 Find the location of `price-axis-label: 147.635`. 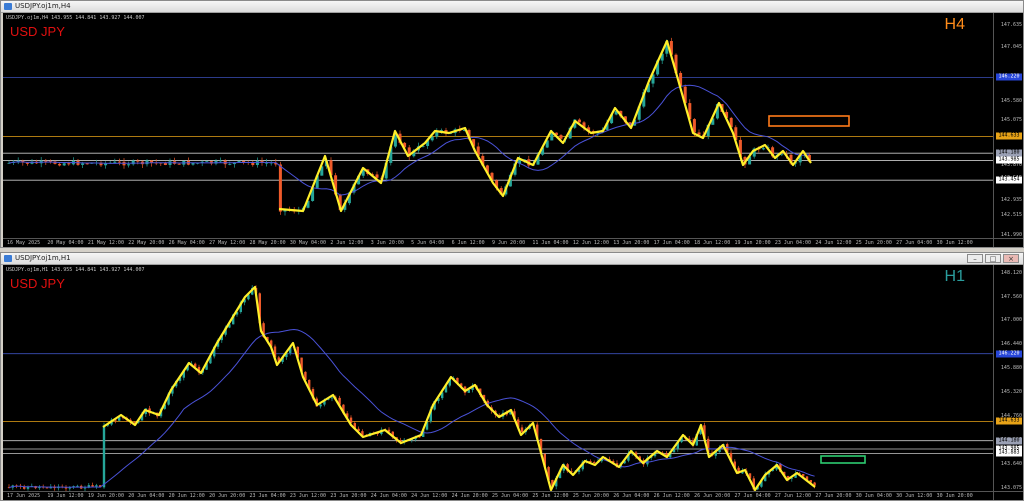

price-axis-label: 147.635 is located at coordinates (1011, 24).